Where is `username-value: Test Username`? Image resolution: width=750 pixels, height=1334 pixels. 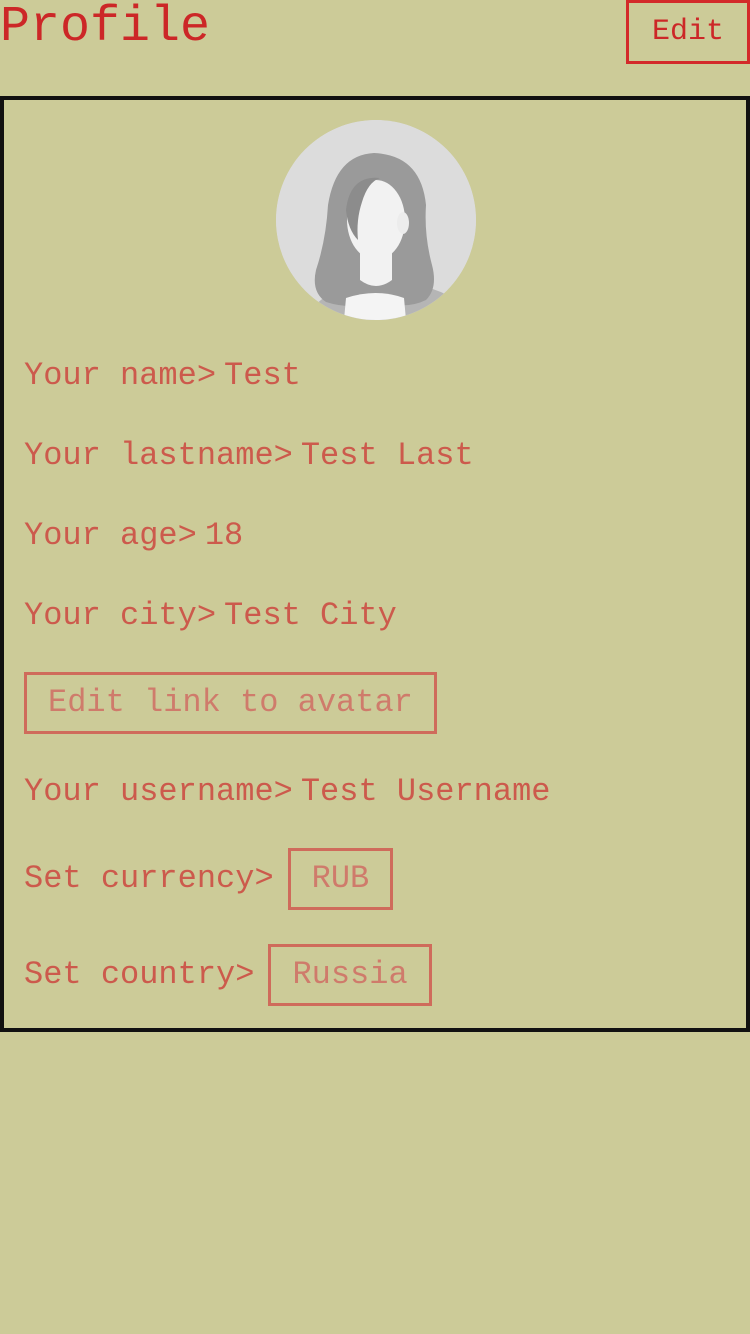
username-value: Test Username is located at coordinates (425, 791).